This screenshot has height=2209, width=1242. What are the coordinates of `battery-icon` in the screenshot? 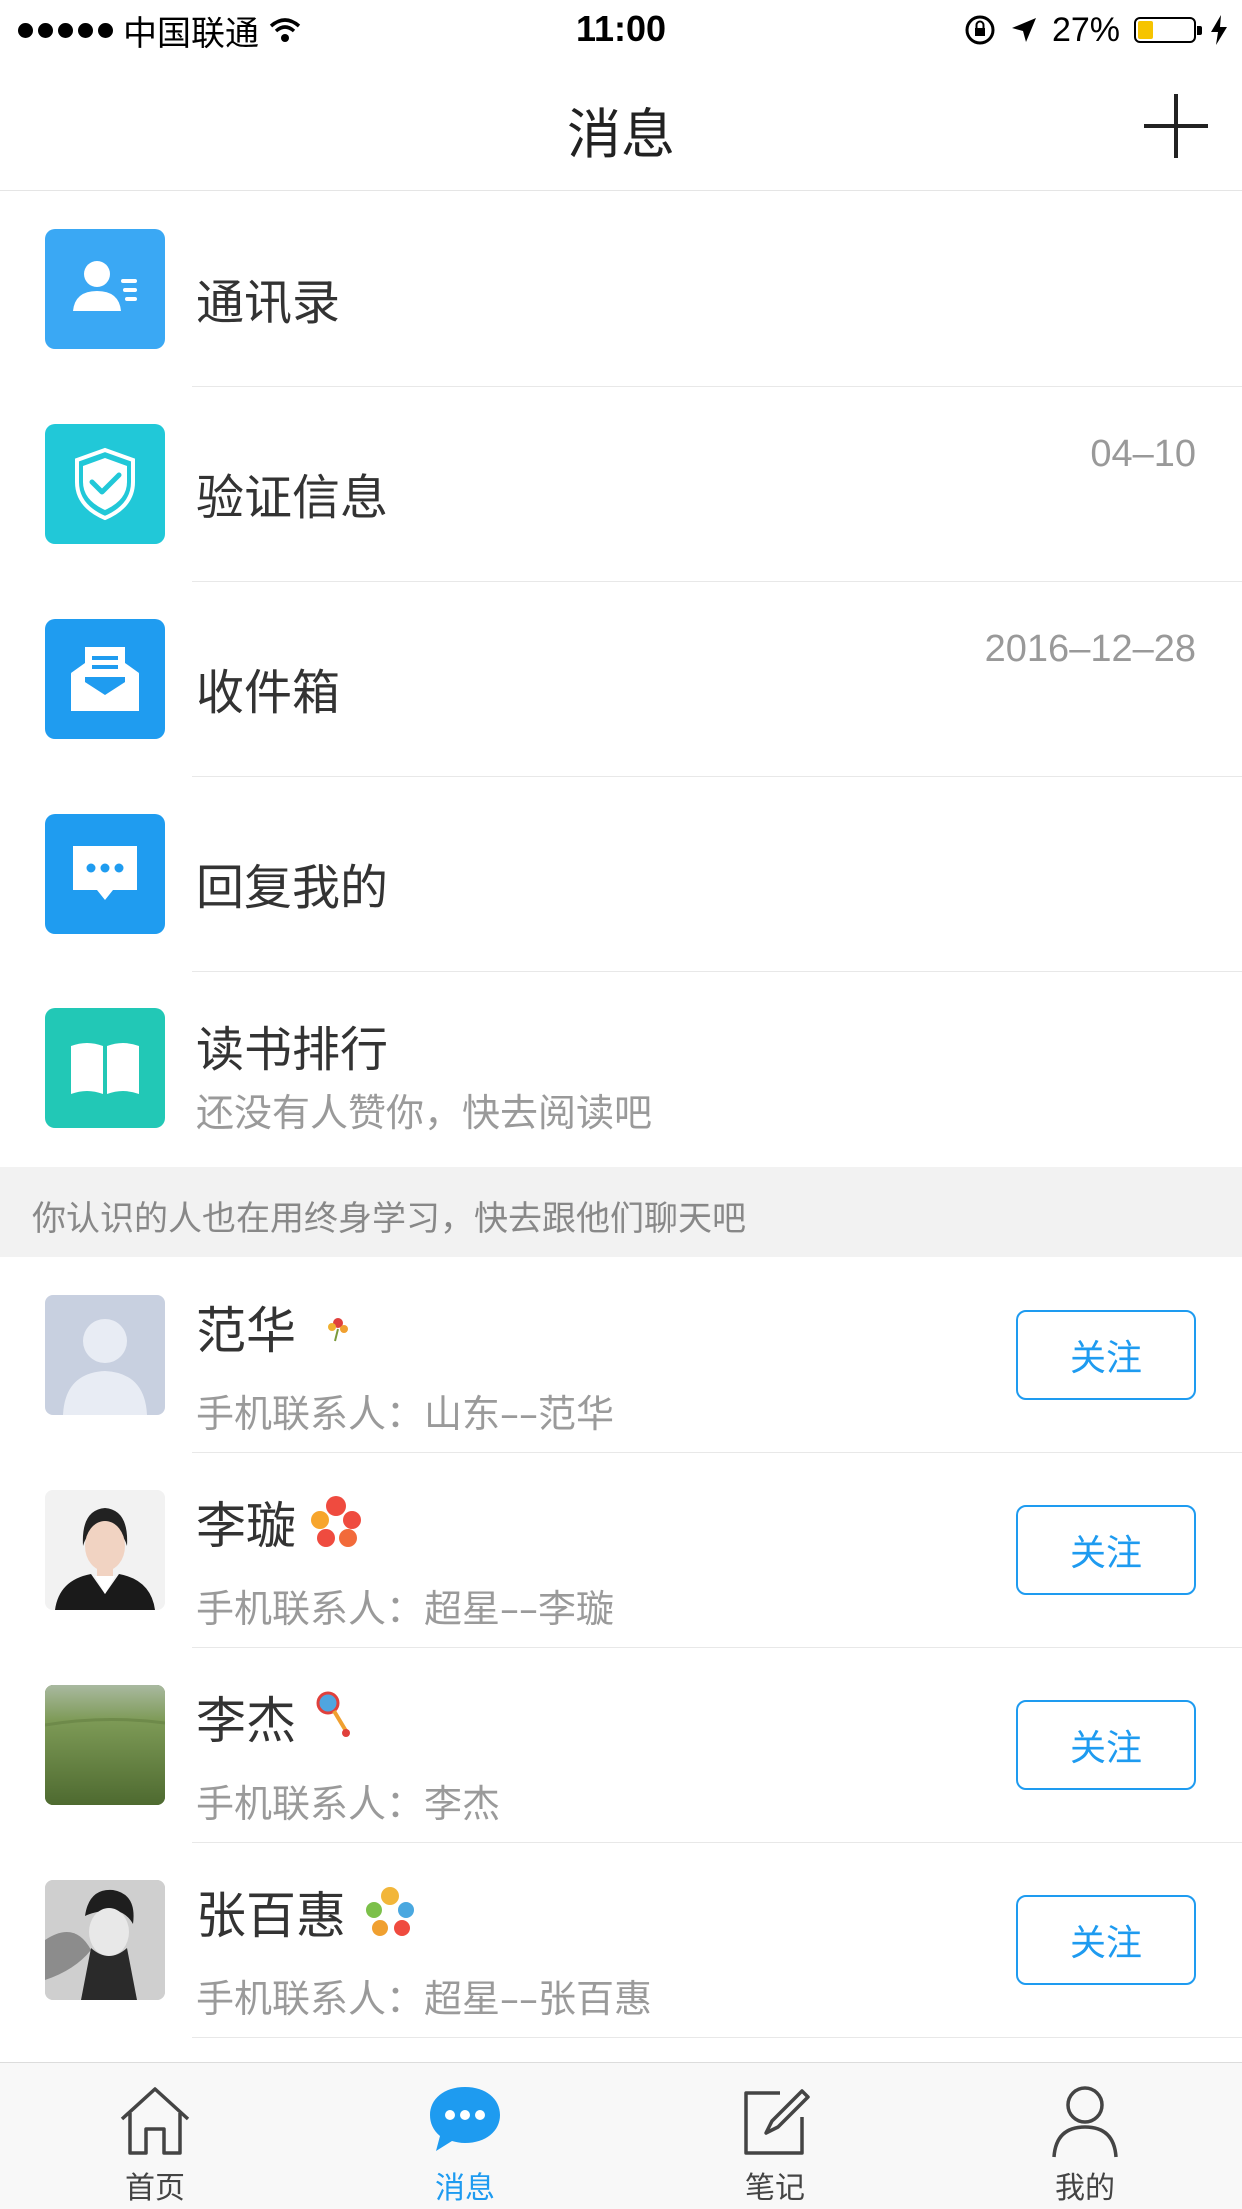 It's located at (1168, 30).